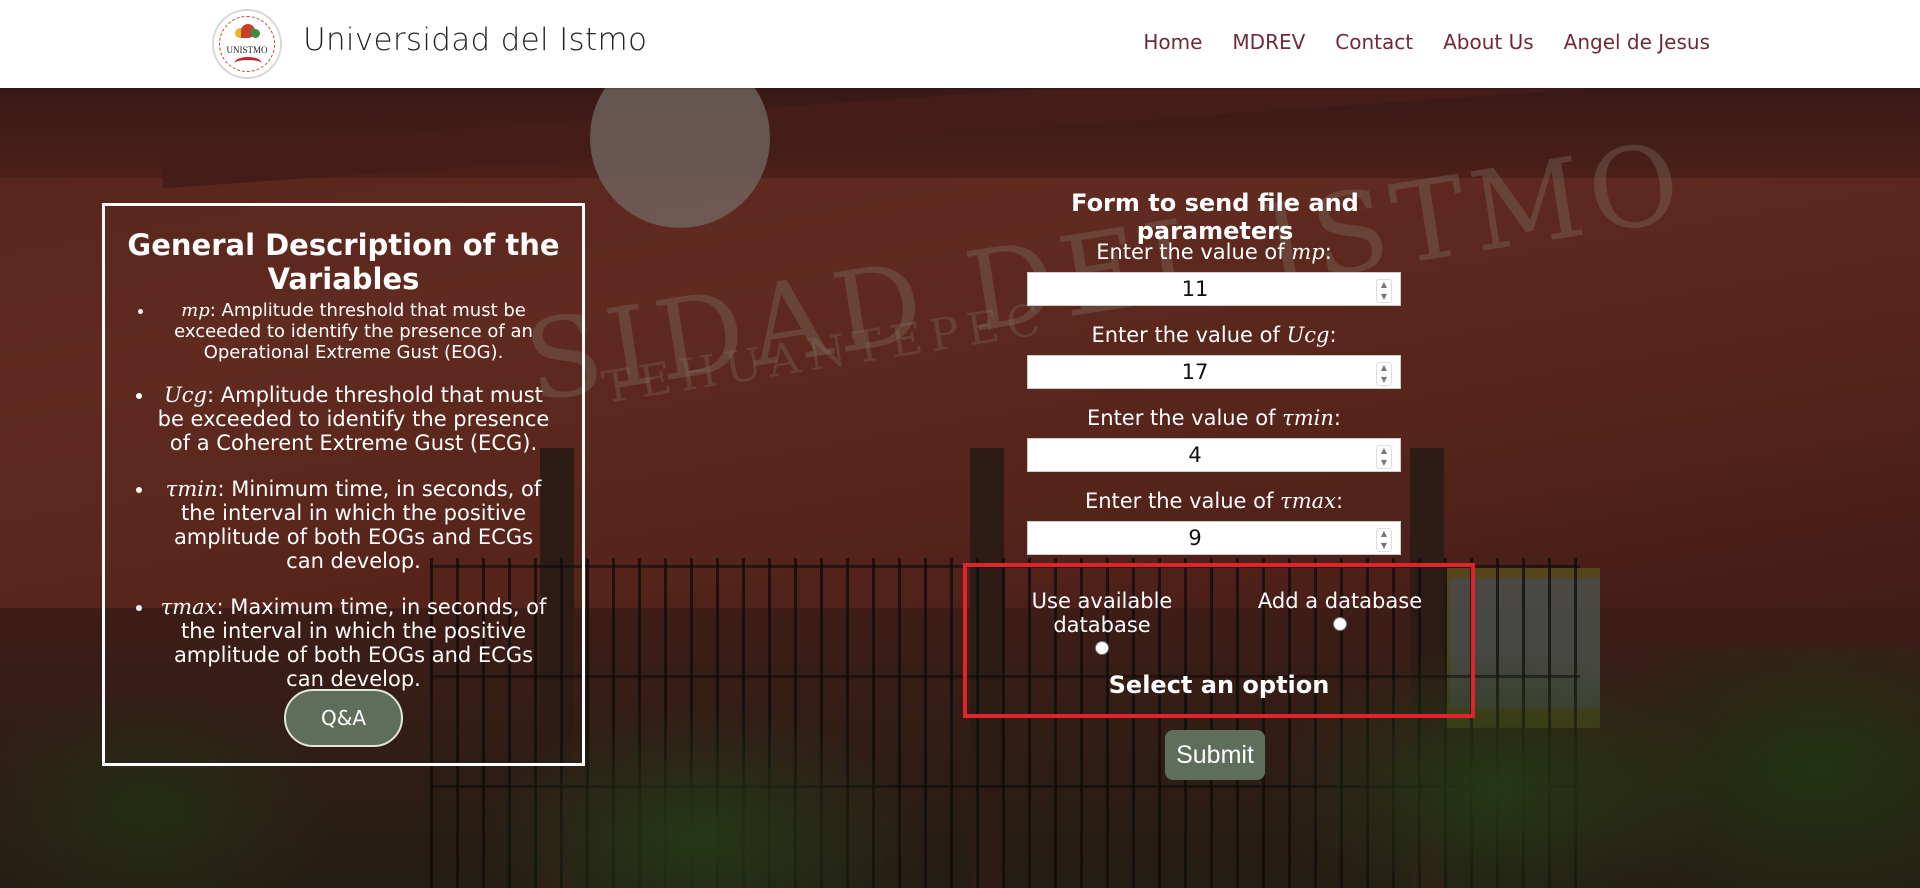 The image size is (1920, 888). I want to click on field-label-tau-min: Enter the value of τmin:, so click(1214, 418).